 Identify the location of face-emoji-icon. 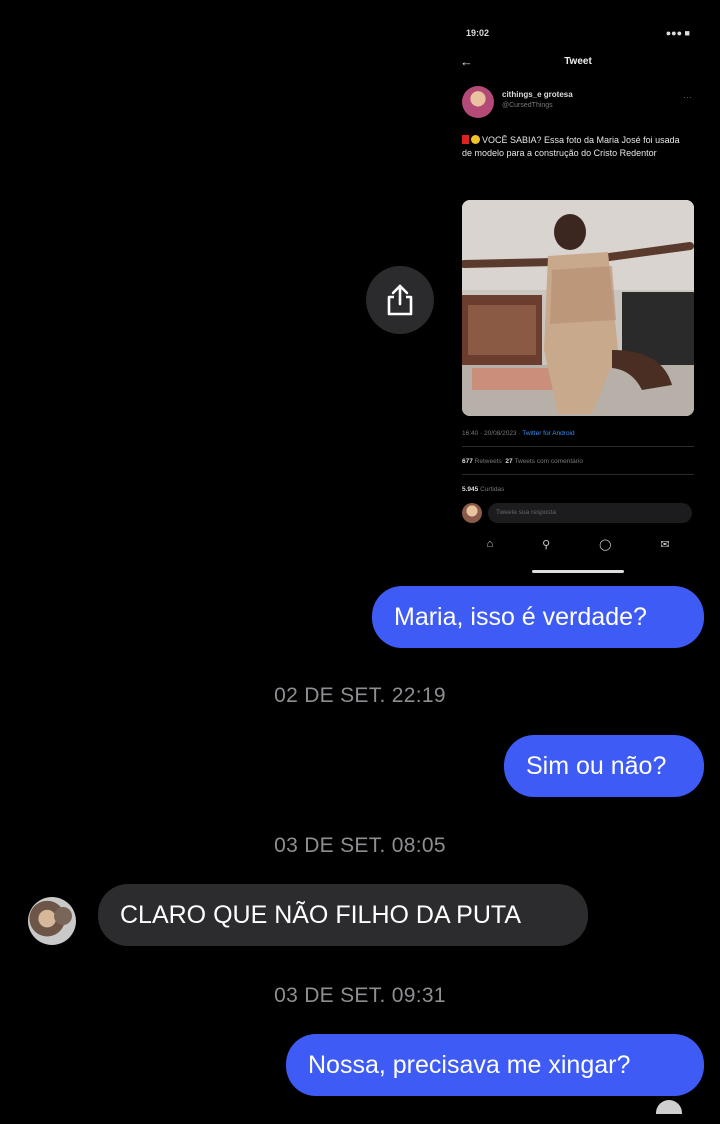
(475, 139).